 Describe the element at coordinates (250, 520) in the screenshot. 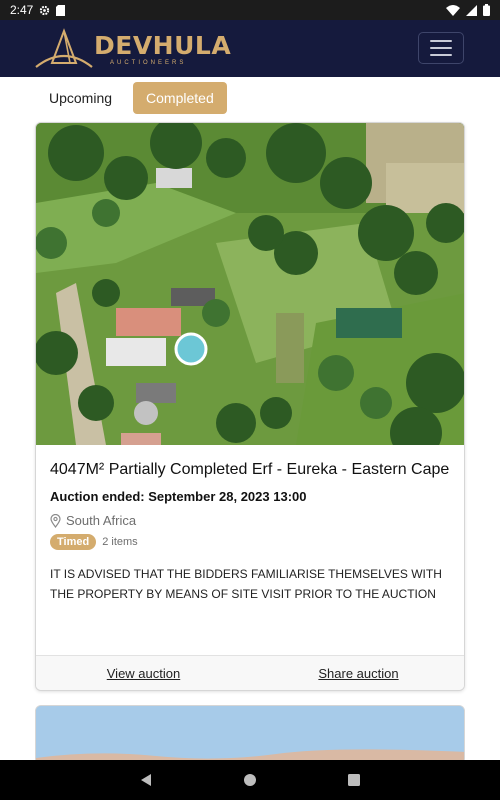

I see `auction-location: South Africa` at that location.